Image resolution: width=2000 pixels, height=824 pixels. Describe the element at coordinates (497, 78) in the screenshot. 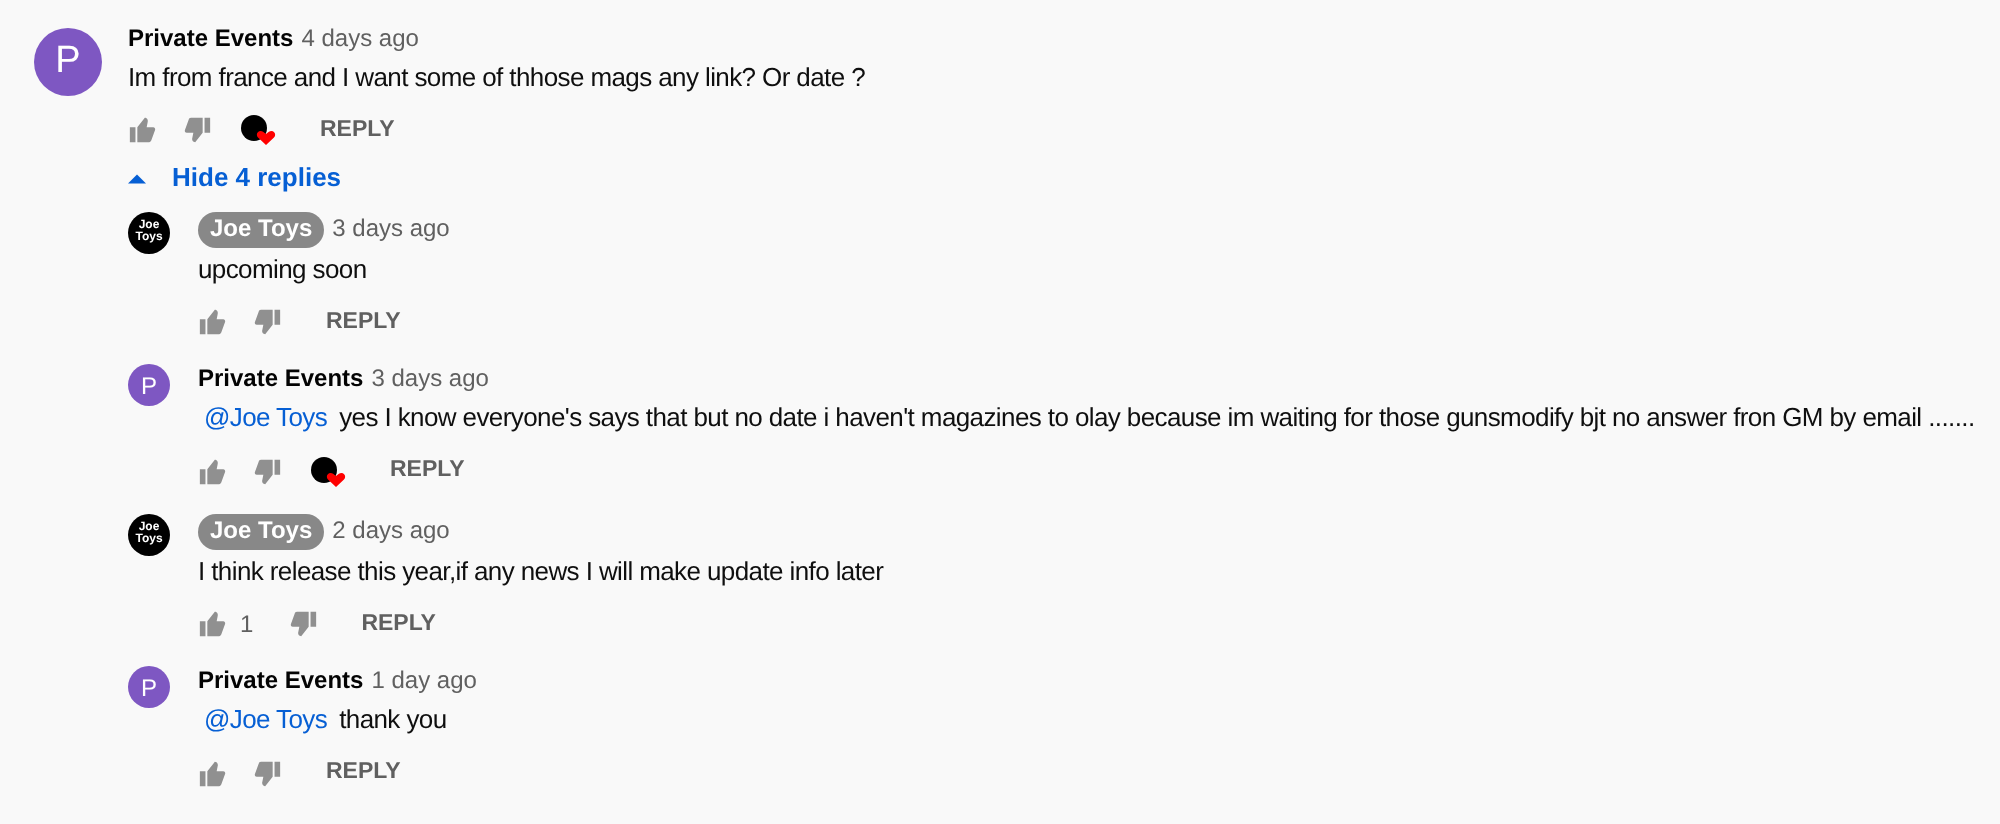

I see `comment-text: Im from france and I want some of thhose mags any link? Or date ?` at that location.